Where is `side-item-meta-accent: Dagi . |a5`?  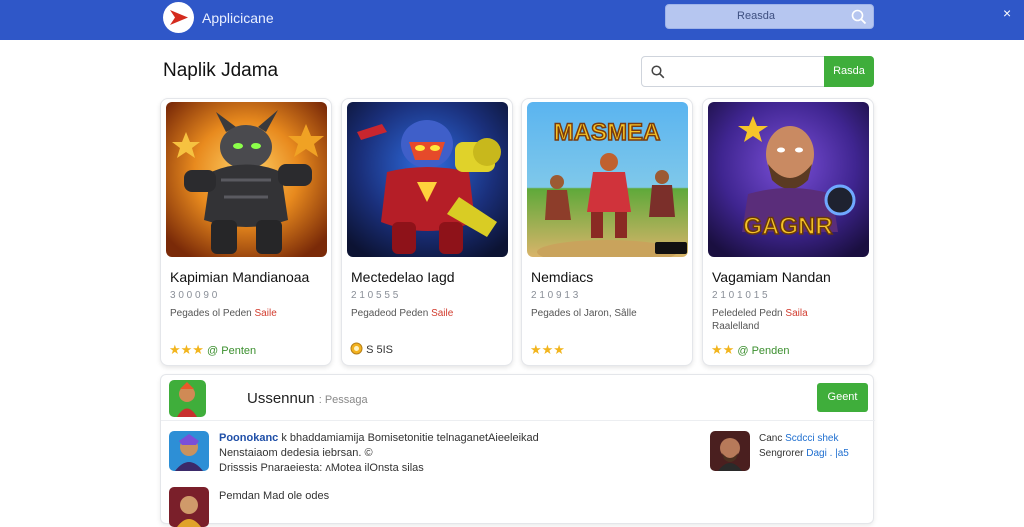 side-item-meta-accent: Dagi . |a5 is located at coordinates (826, 453).